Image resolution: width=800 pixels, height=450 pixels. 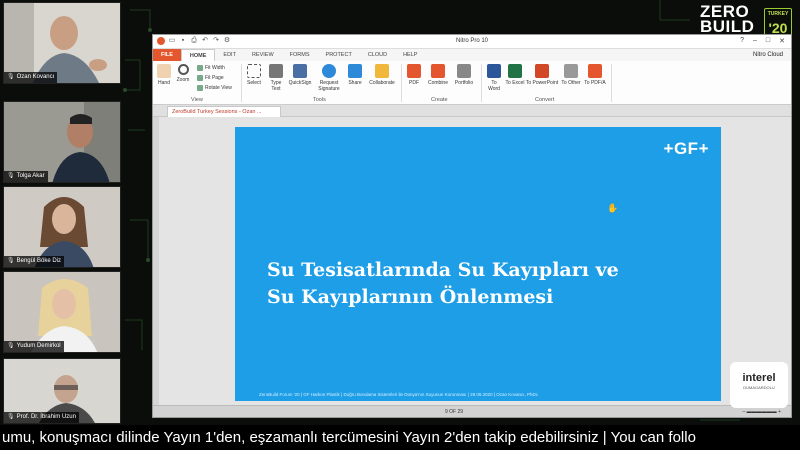 I want to click on view-group-label: View, so click(x=197, y=100).